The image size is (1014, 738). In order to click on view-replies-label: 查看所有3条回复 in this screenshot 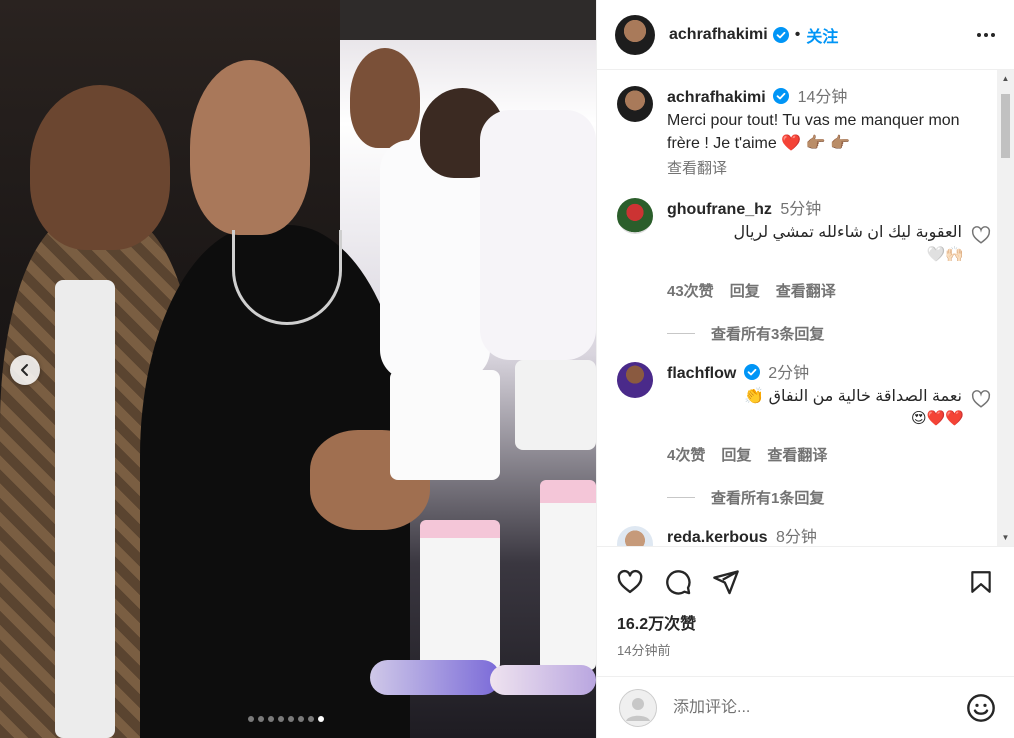, I will do `click(767, 333)`.